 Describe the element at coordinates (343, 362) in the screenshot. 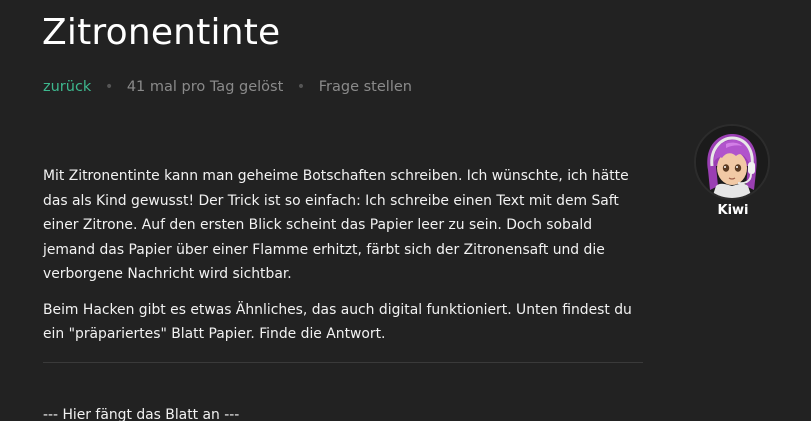

I see `divider` at that location.